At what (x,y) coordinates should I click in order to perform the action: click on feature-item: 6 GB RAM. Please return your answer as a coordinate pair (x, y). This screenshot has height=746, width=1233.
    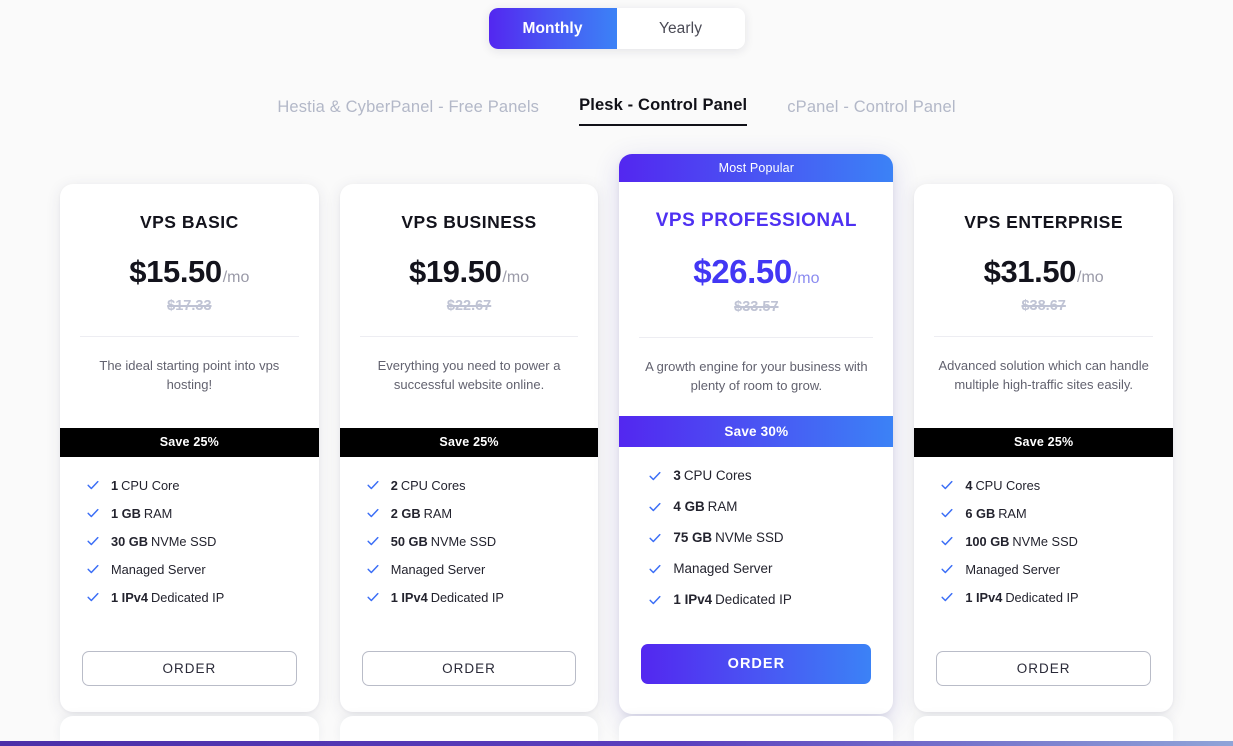
    Looking at the image, I should click on (1056, 513).